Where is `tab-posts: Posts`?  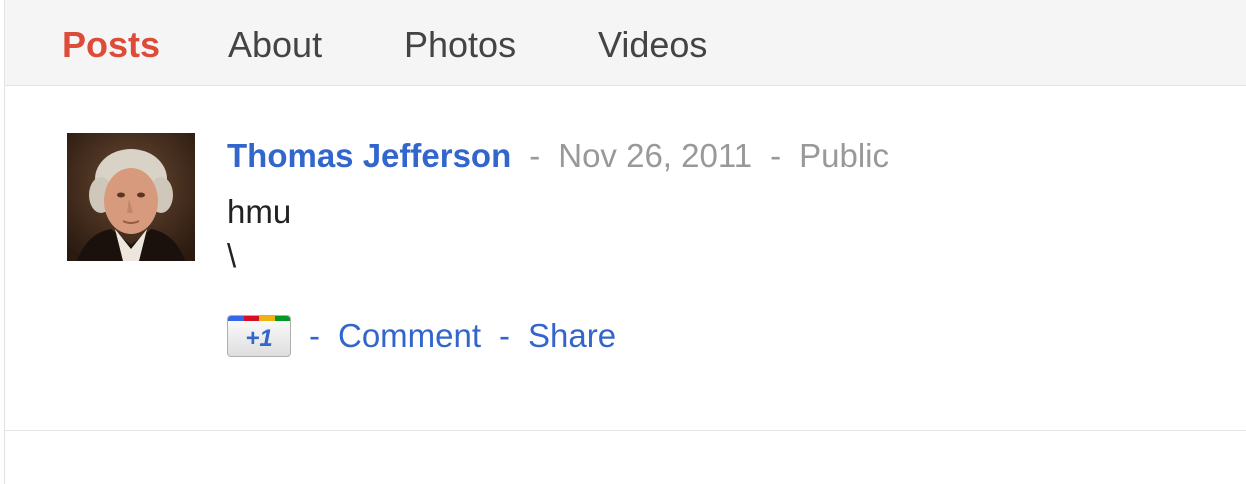
tab-posts: Posts is located at coordinates (111, 45).